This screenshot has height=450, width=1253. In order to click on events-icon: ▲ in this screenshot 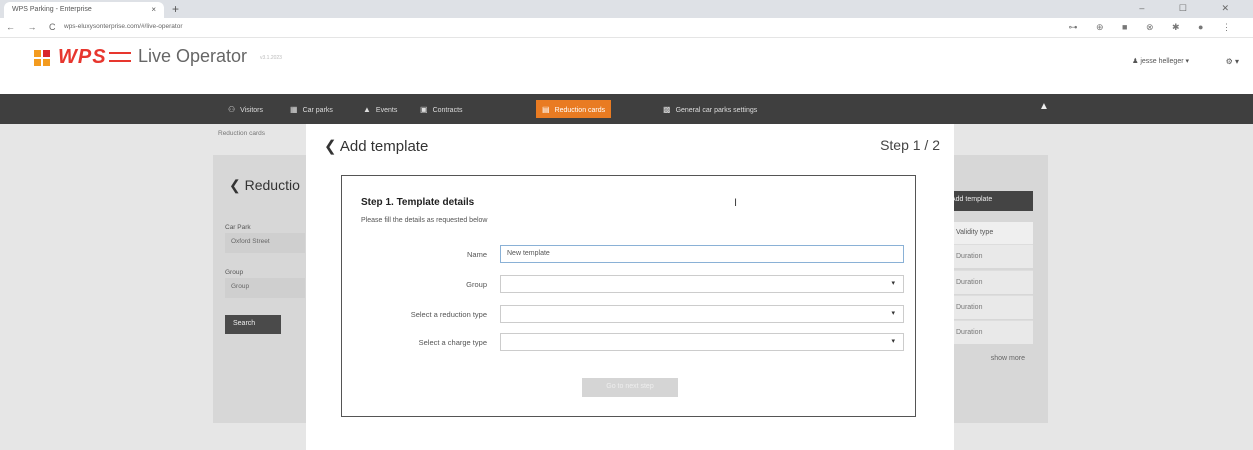, I will do `click(367, 109)`.